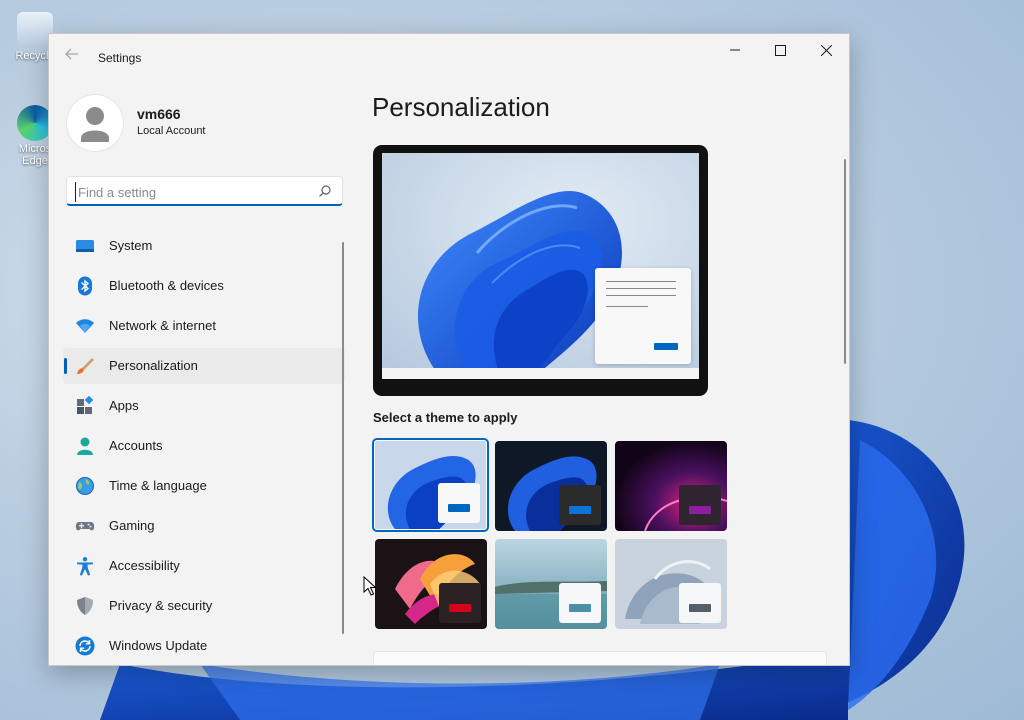  I want to click on maximize-button, so click(780, 50).